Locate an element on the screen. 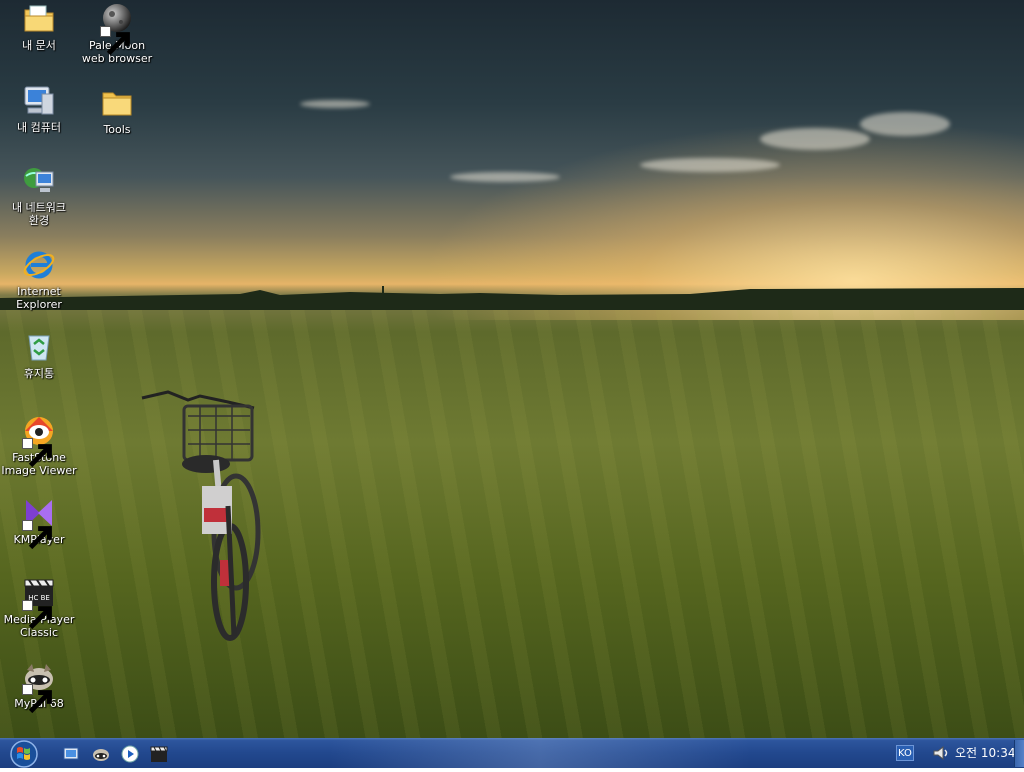 Image resolution: width=1024 pixels, height=772 pixels. internet-explorer-icon is located at coordinates (39, 265).